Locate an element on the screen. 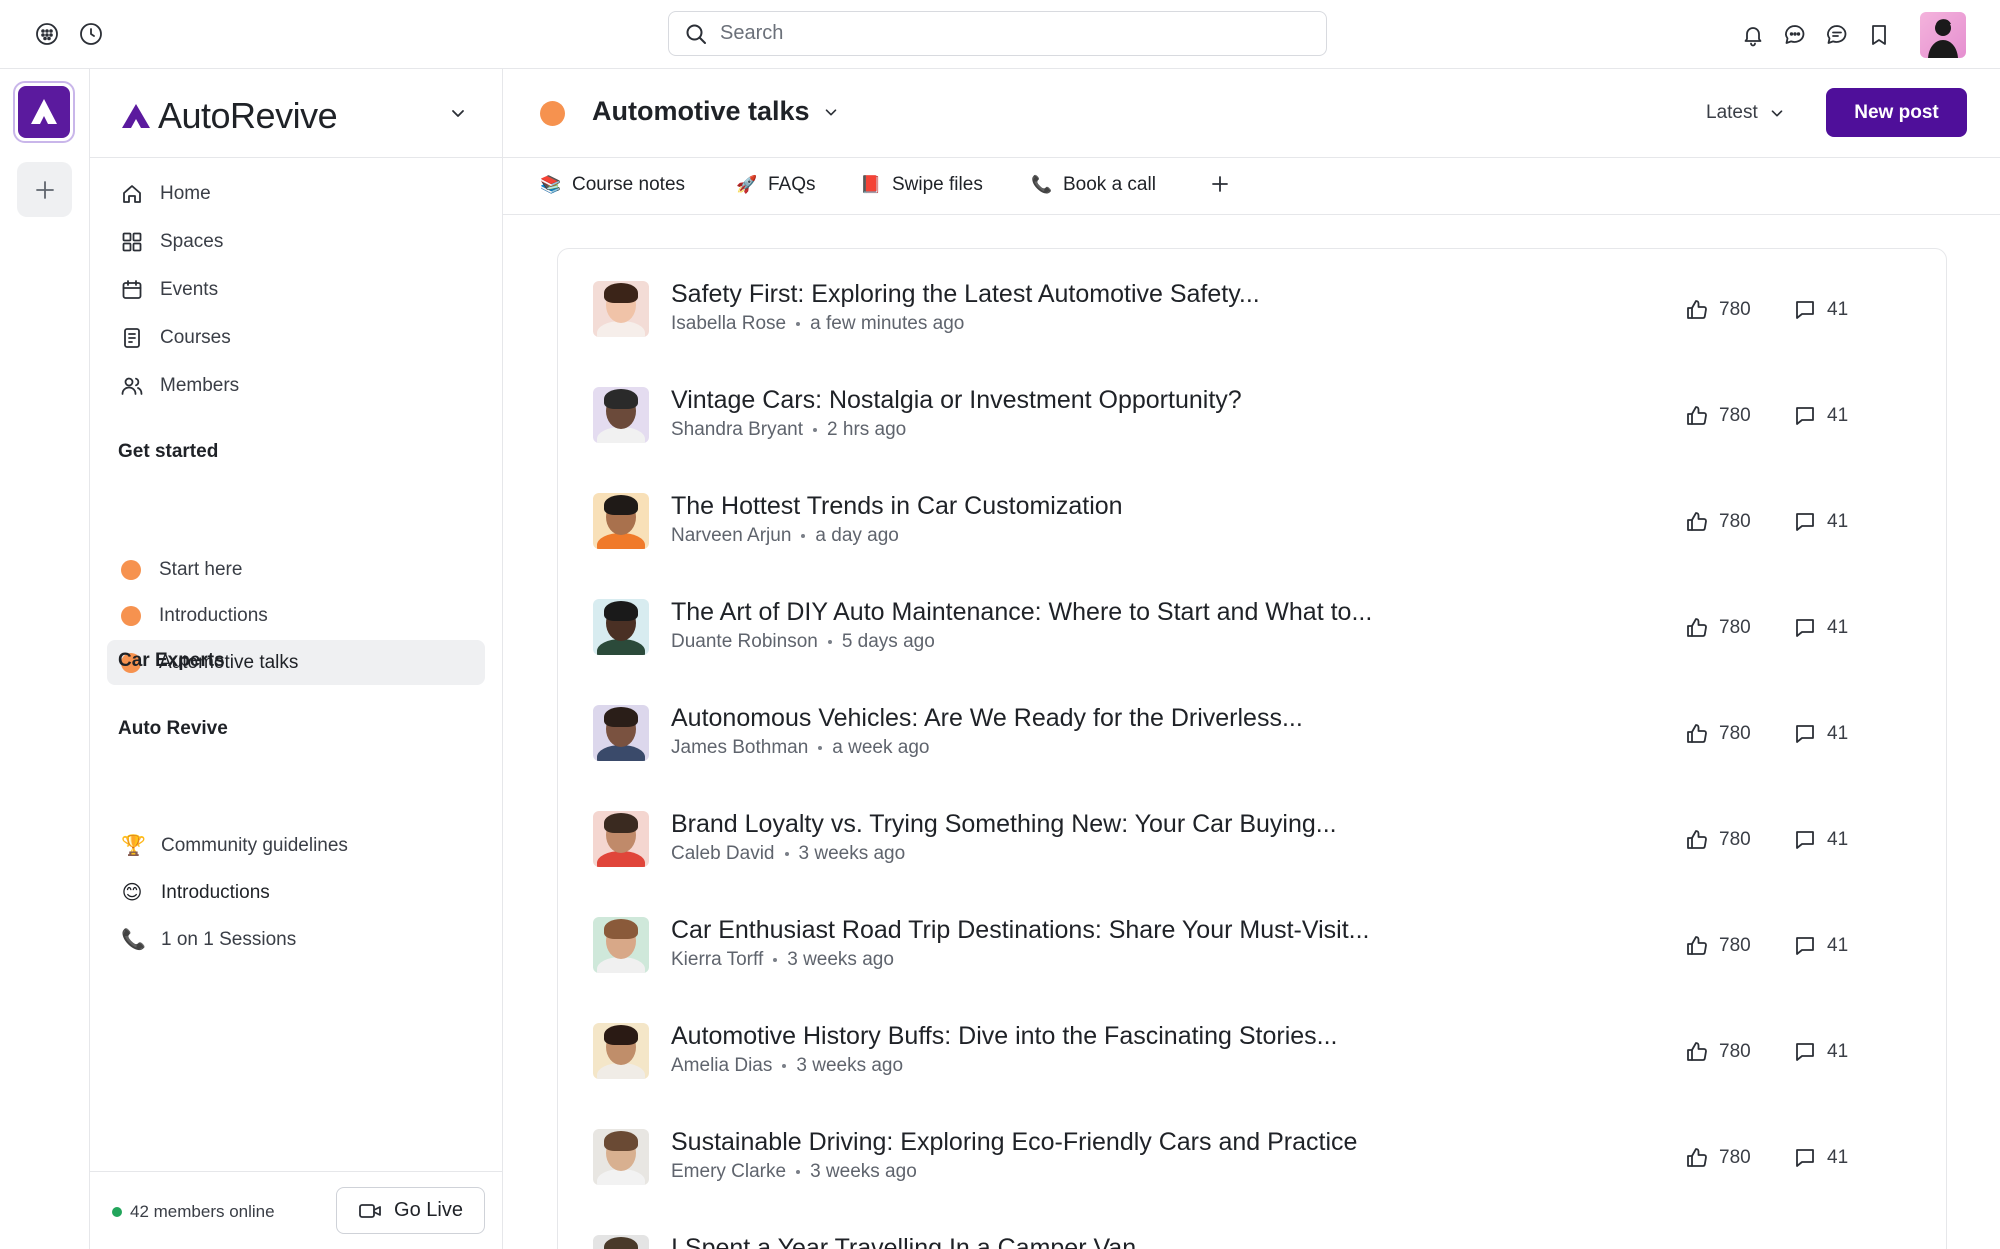  tab-label: Book a call is located at coordinates (1109, 185).